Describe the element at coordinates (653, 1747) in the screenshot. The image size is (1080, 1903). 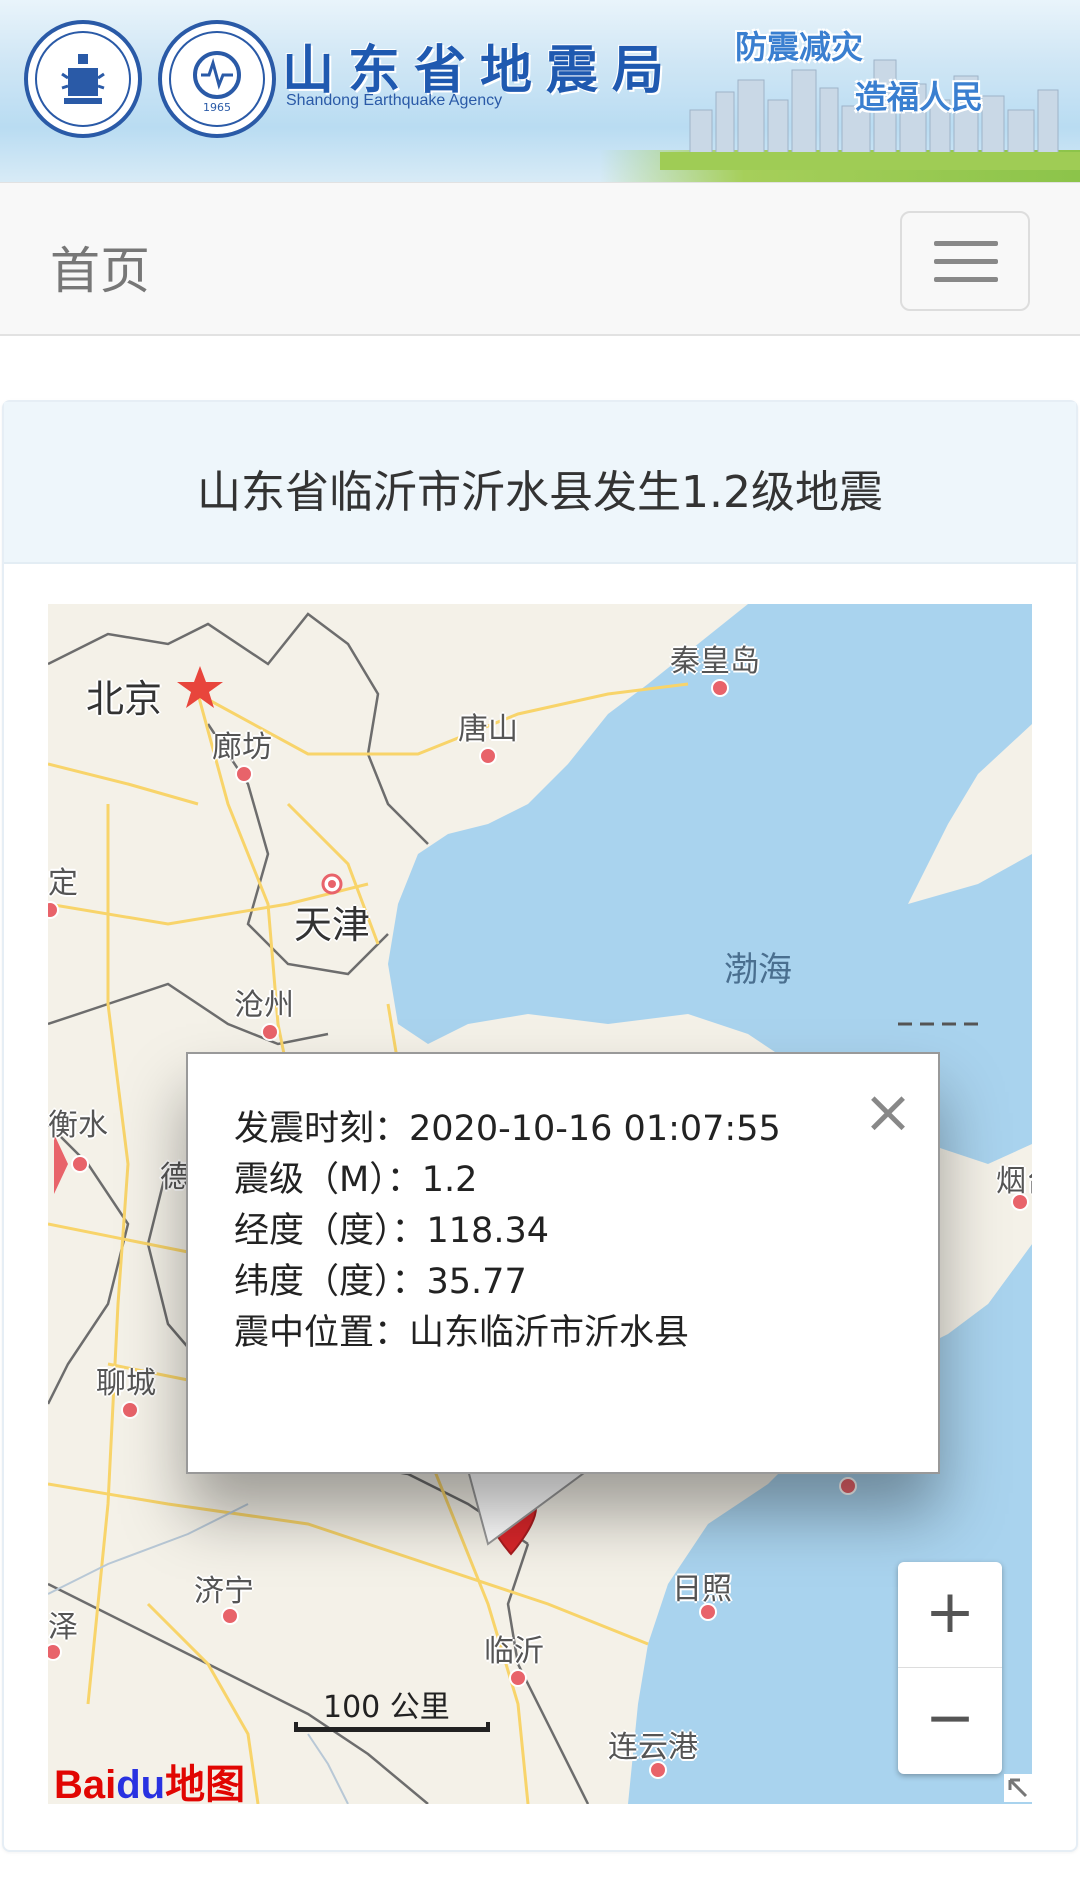
I see `city-label-lianyungang: 连云港` at that location.